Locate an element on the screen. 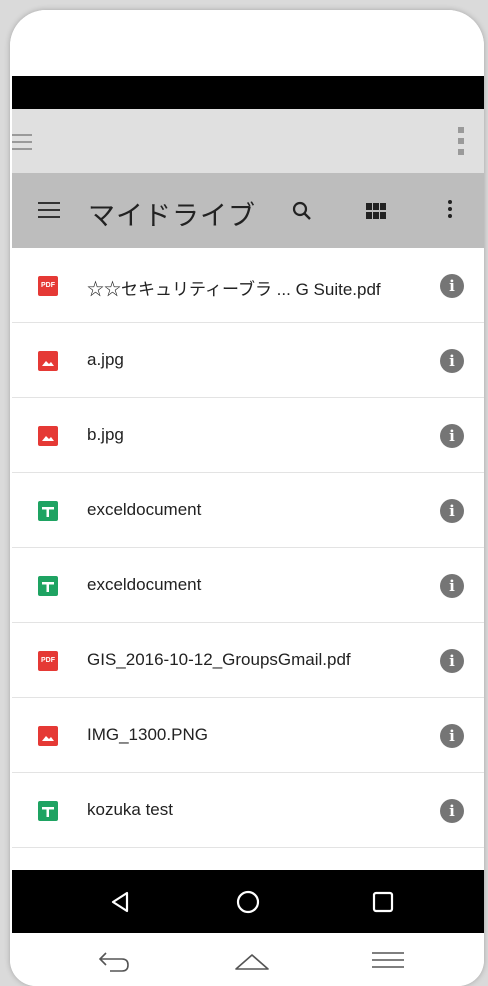 The width and height of the screenshot is (488, 986). file-row: a.jpg i is located at coordinates (248, 360).